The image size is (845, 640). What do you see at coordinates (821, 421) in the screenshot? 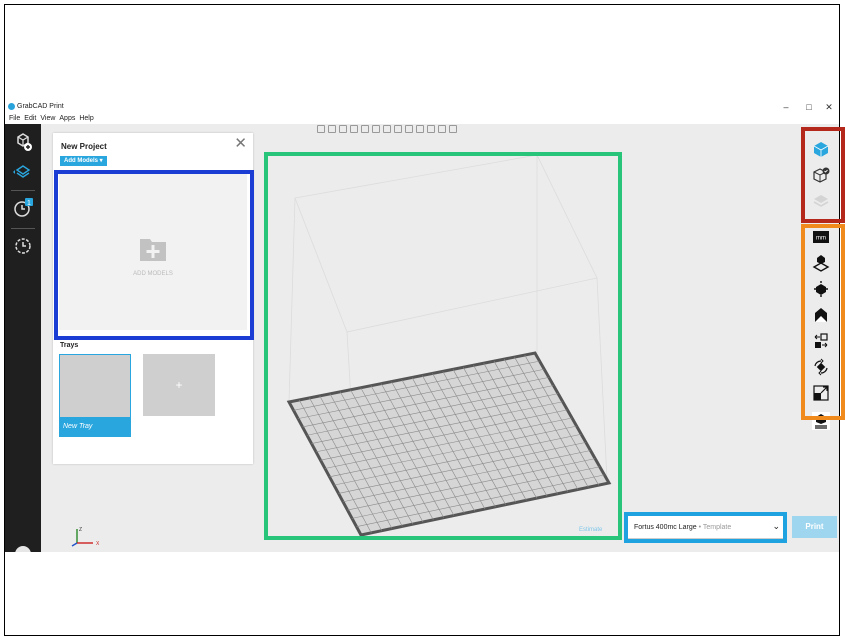
I see `print-settings-icon` at bounding box center [821, 421].